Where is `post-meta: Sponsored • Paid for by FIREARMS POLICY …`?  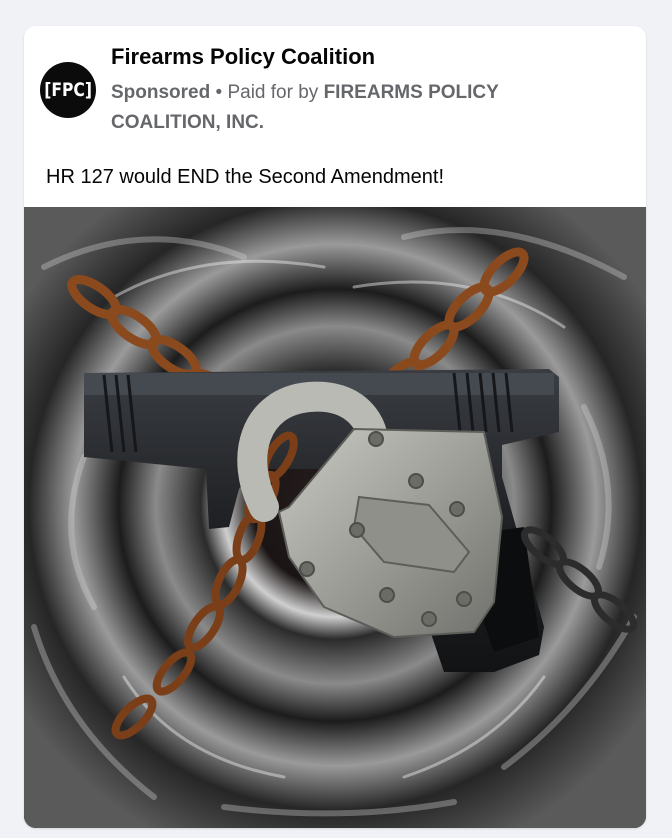
post-meta: Sponsored • Paid for by FIREARMS POLICY … is located at coordinates (336, 108).